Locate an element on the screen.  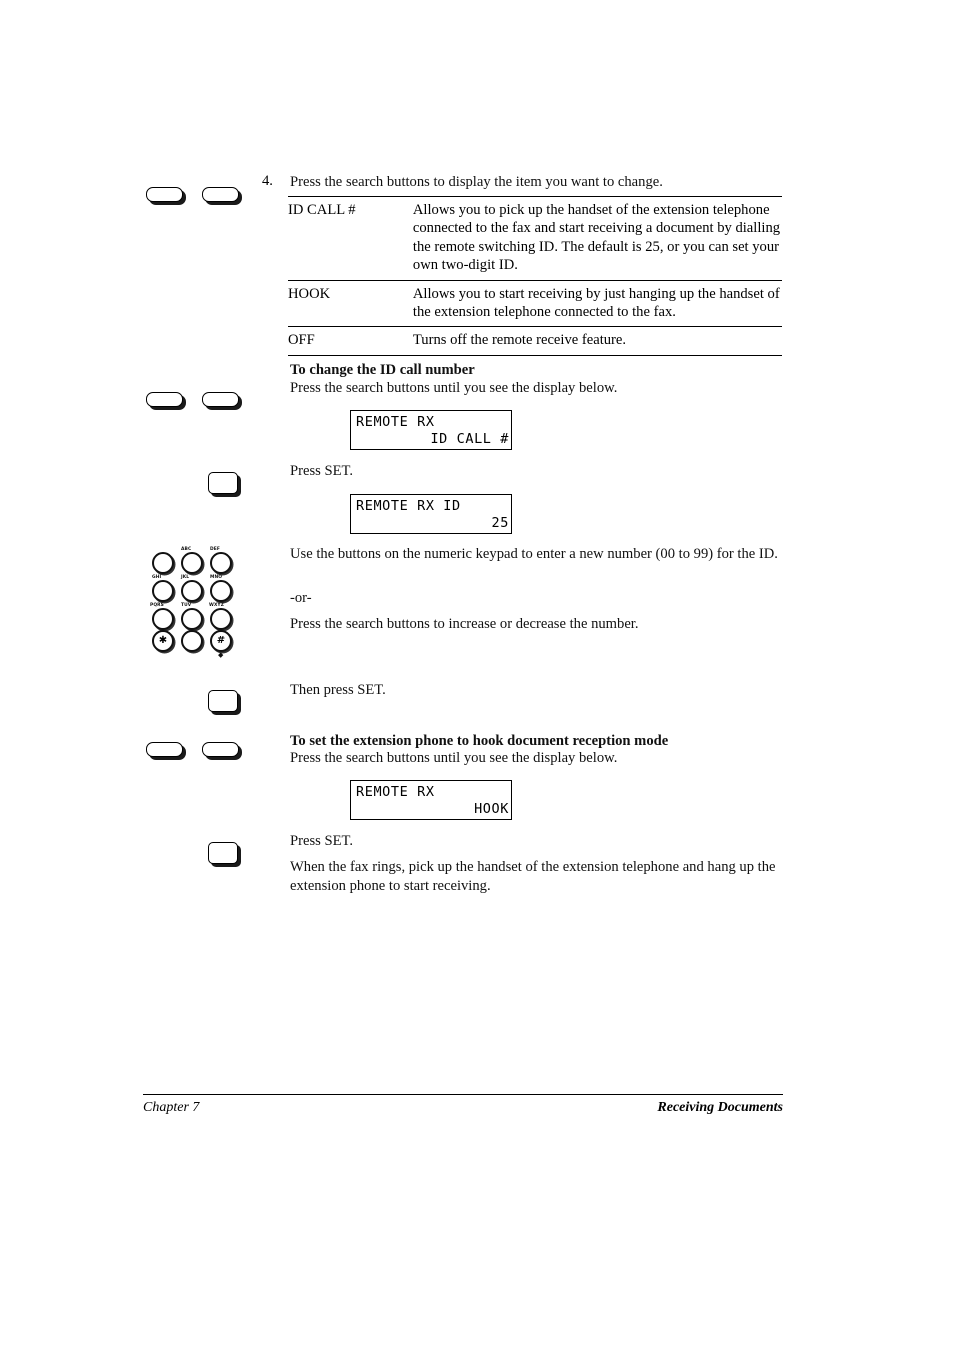
keypad-label-pqrs: PQRS is located at coordinates (157, 605).